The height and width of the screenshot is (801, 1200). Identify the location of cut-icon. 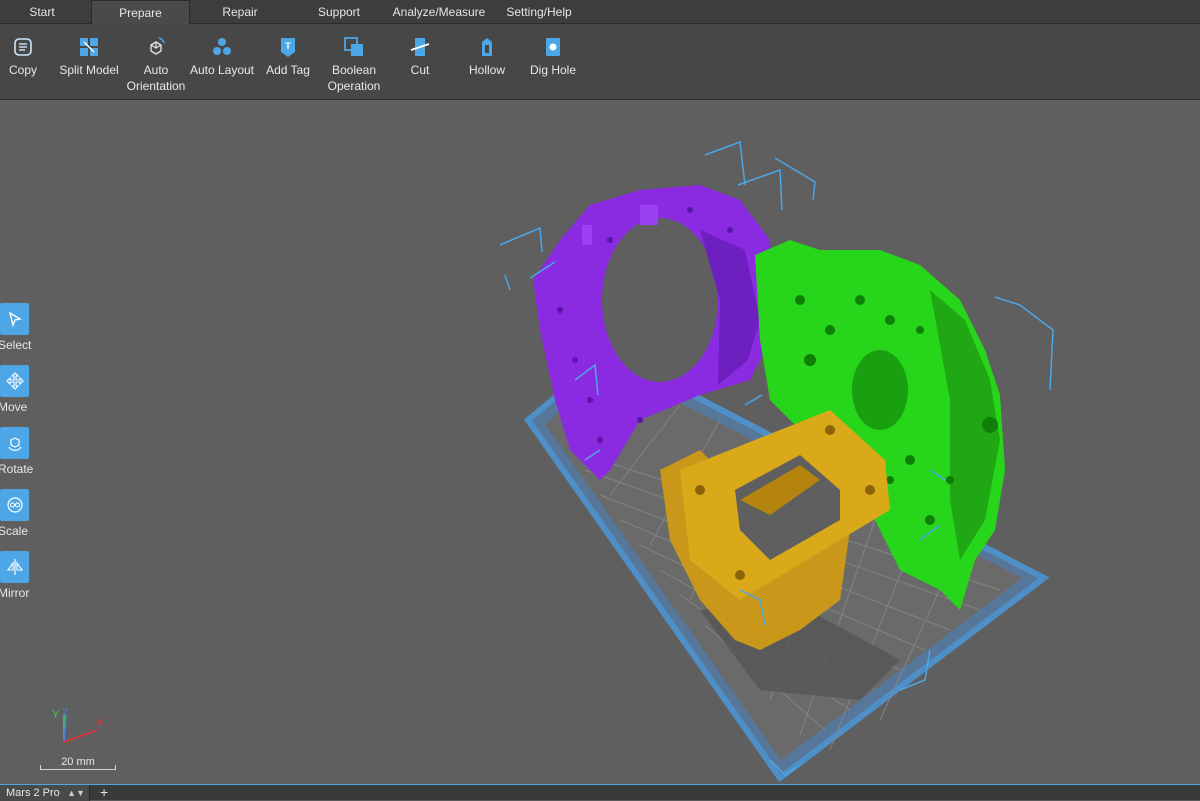
(420, 47).